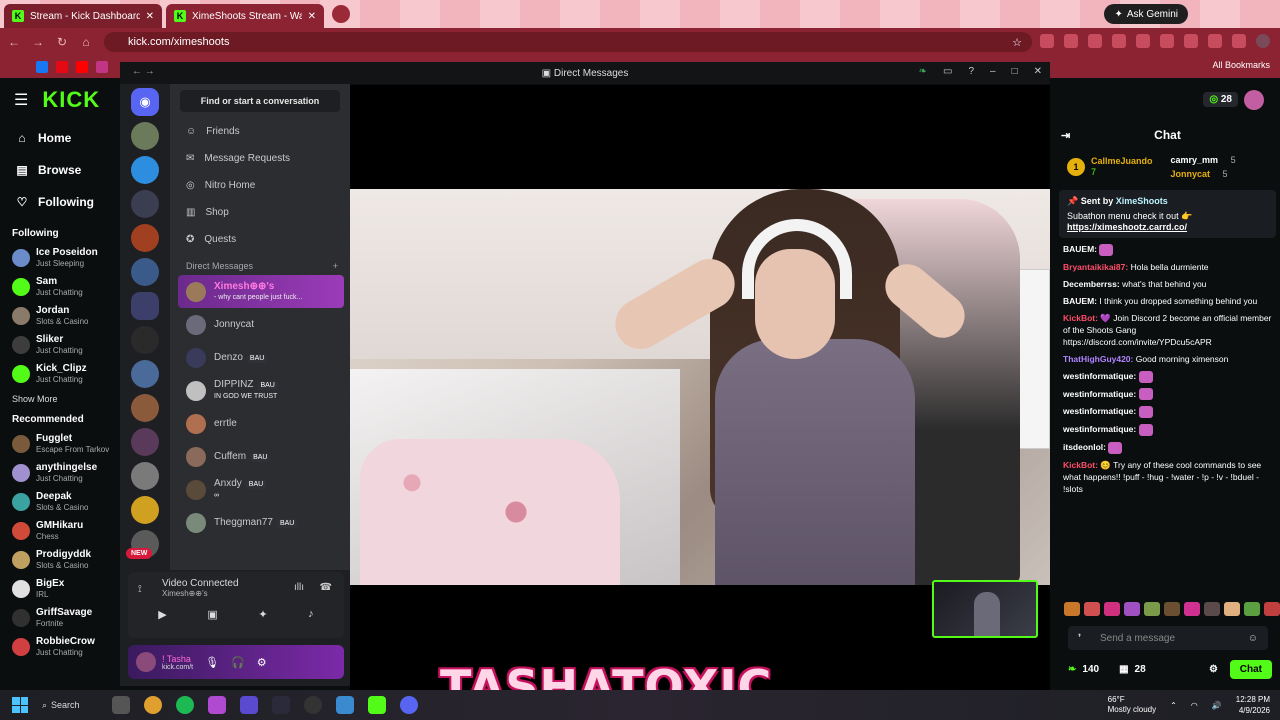  I want to click on kick-logo: KICK, so click(71, 100).